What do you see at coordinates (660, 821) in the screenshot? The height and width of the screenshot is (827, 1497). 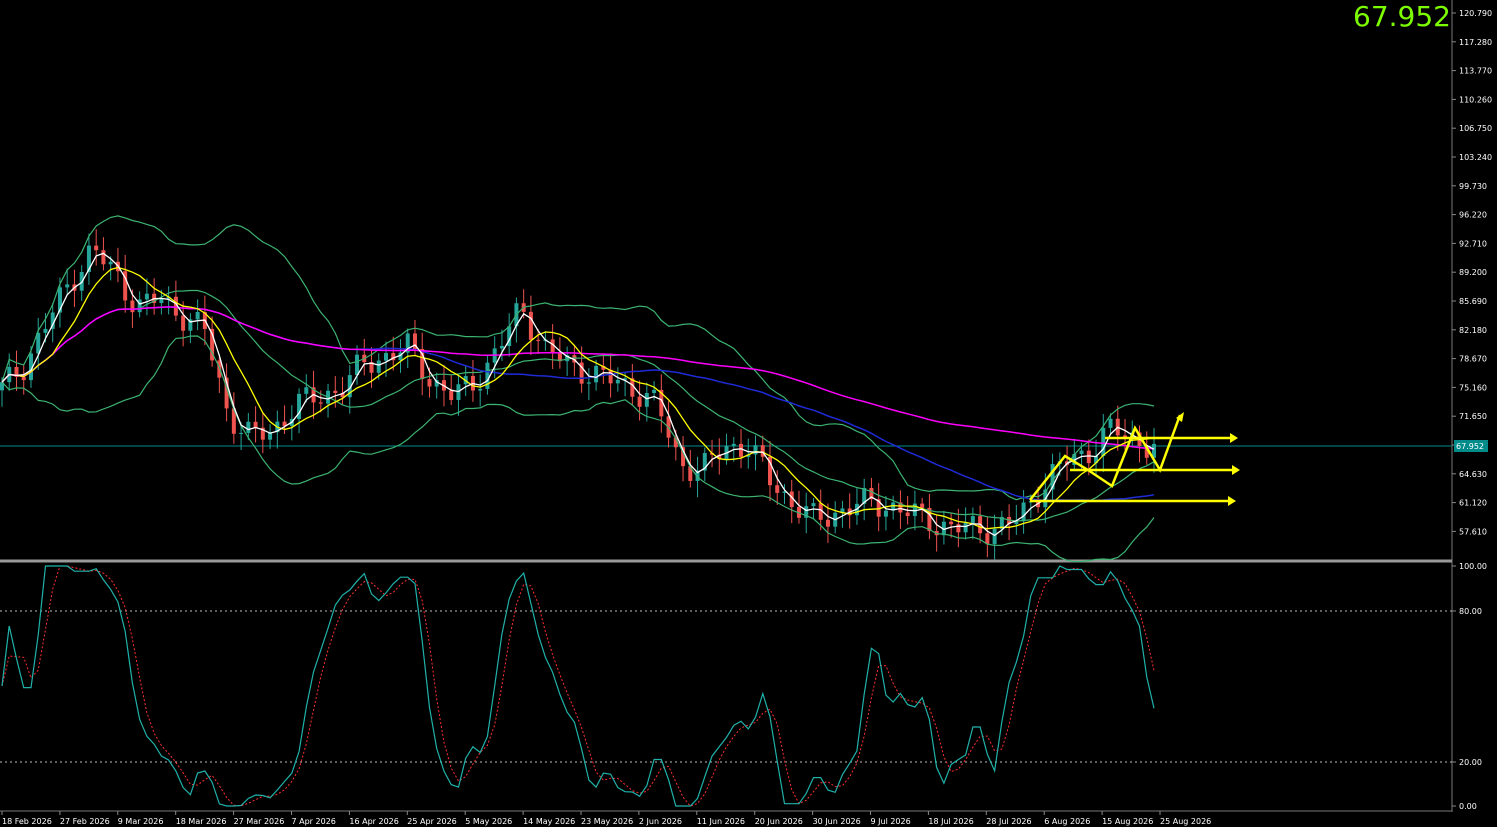 I see `time-axis-label: 2 Jun 2026` at bounding box center [660, 821].